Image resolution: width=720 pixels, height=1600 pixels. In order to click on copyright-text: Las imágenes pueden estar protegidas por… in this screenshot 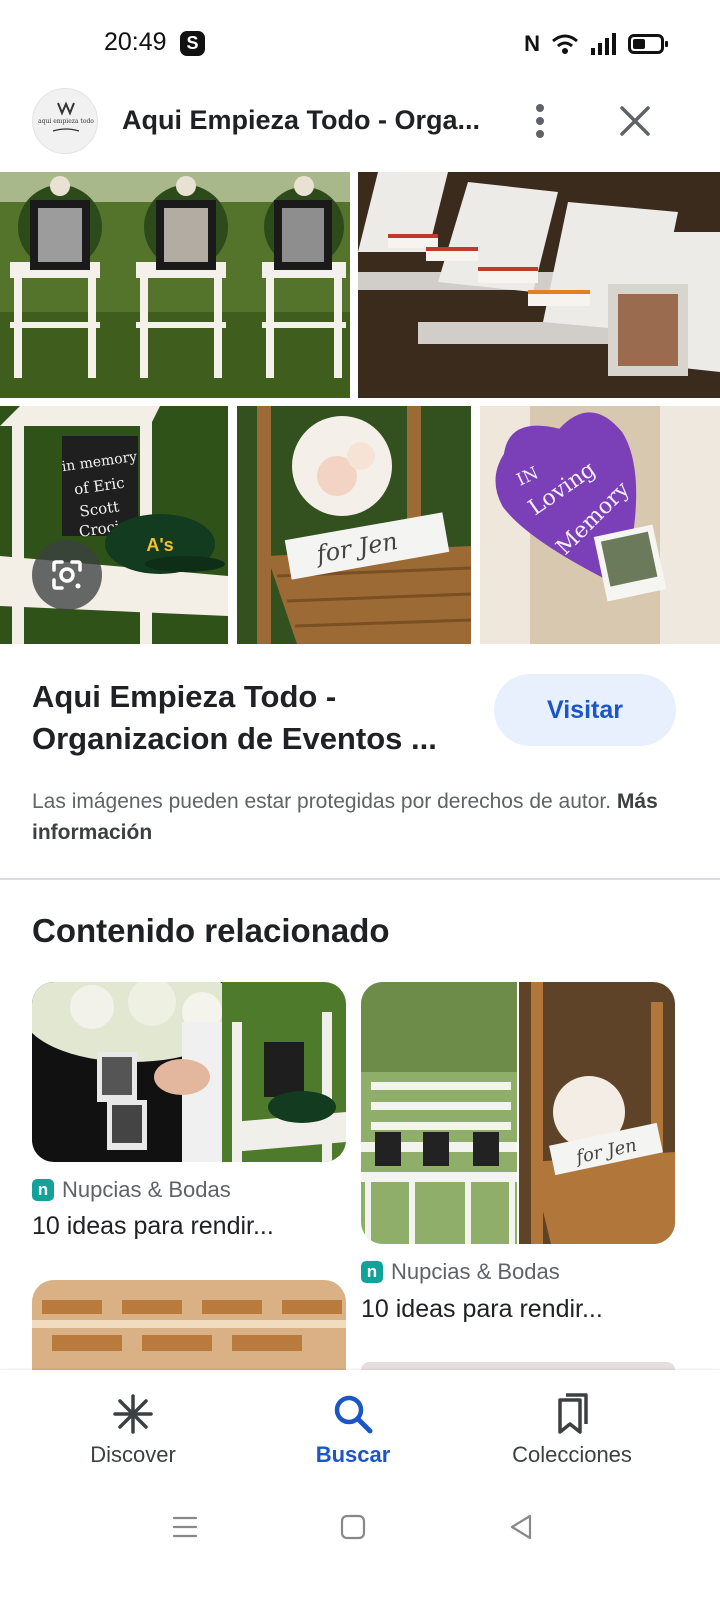, I will do `click(322, 801)`.